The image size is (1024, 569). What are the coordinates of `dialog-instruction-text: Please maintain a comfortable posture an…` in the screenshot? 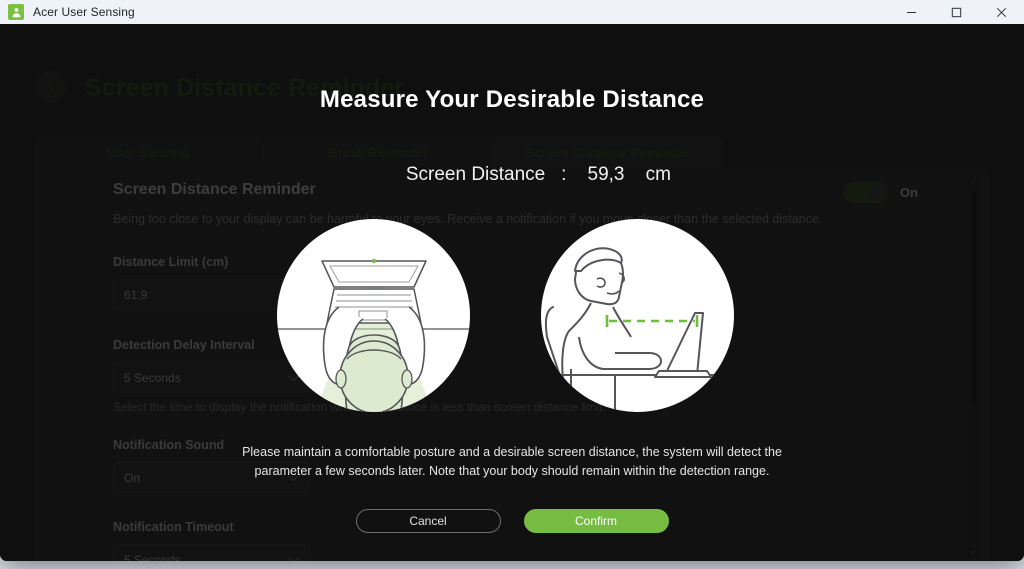 It's located at (512, 462).